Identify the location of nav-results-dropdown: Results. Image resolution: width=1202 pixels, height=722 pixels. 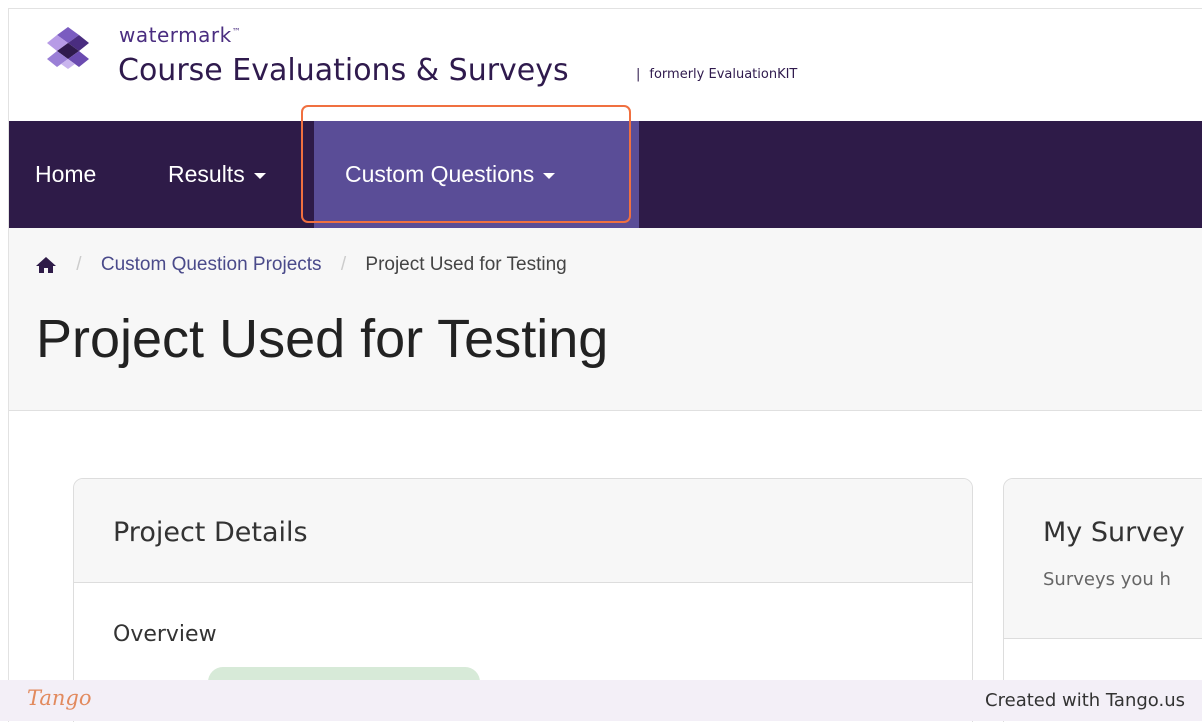
(217, 174).